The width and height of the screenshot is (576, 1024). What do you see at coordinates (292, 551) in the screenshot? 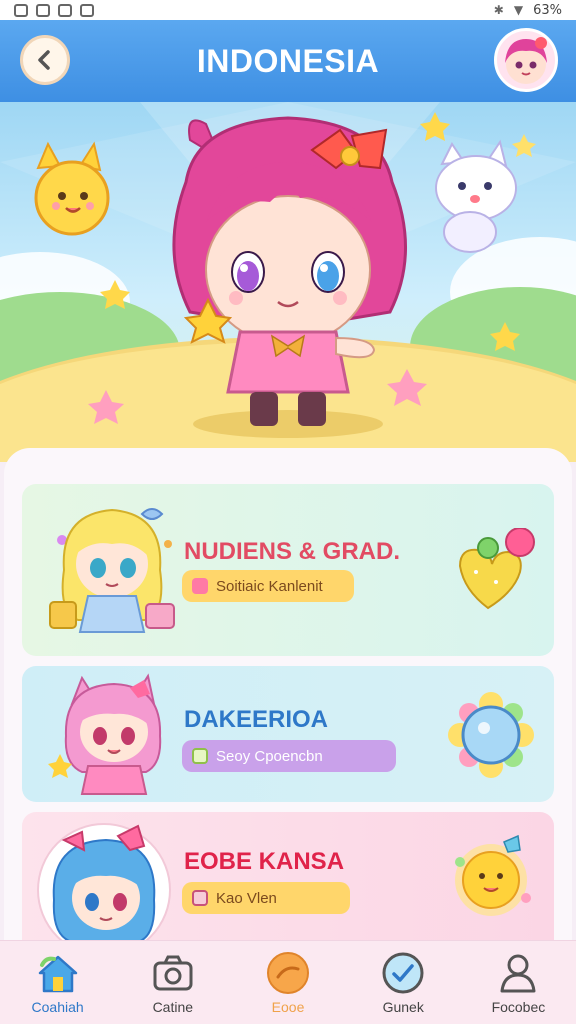
I see `card-title: NUDIENS & GRAD.` at bounding box center [292, 551].